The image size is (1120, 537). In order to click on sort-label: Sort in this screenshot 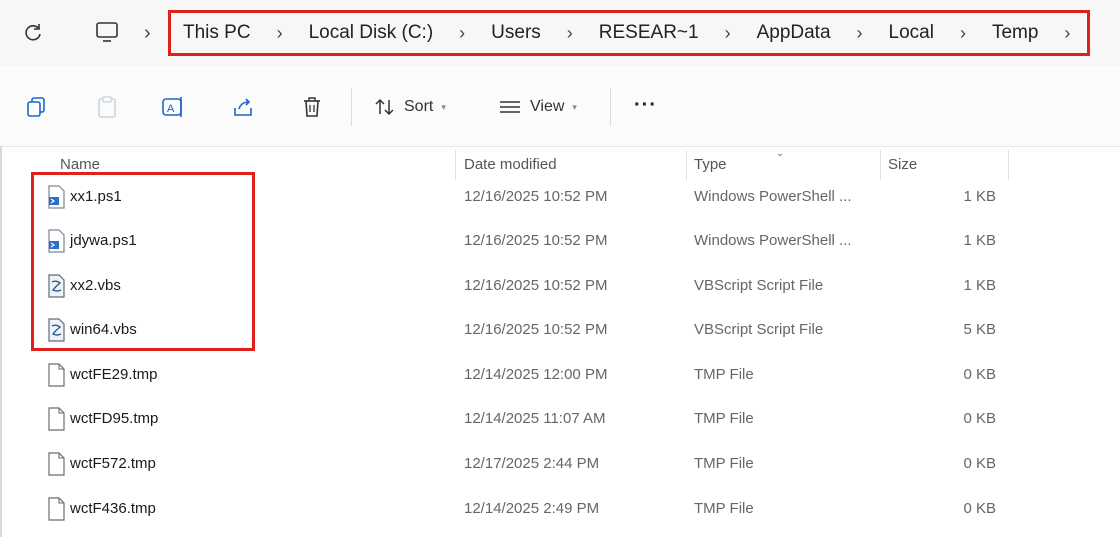, I will do `click(419, 106)`.